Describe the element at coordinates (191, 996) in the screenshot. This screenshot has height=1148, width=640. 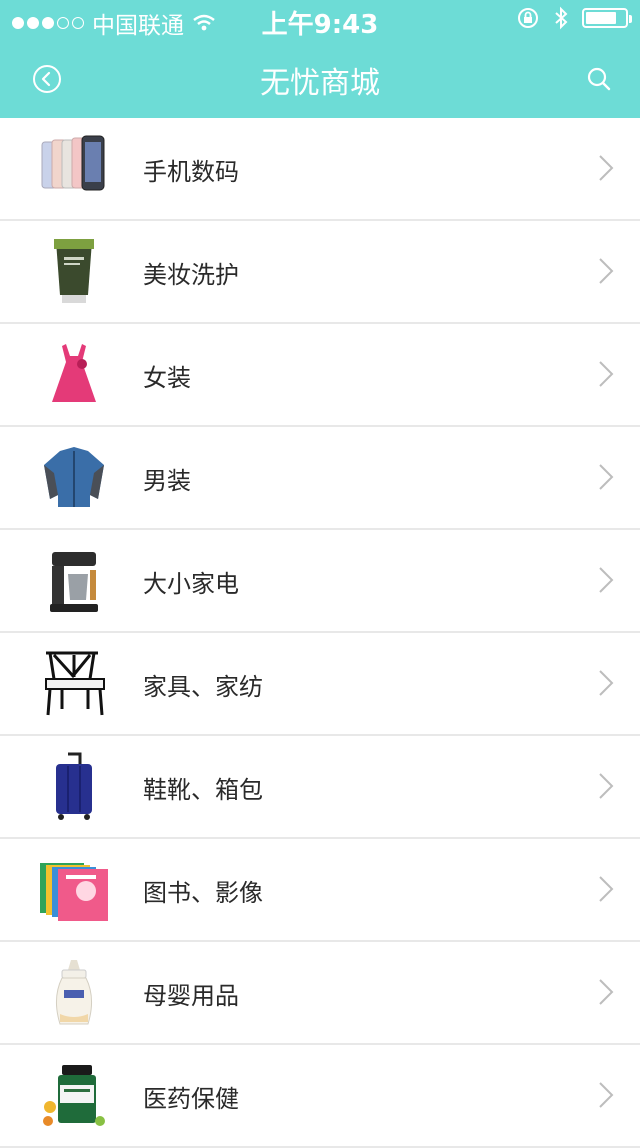
I see `category-label: 母婴用品` at that location.